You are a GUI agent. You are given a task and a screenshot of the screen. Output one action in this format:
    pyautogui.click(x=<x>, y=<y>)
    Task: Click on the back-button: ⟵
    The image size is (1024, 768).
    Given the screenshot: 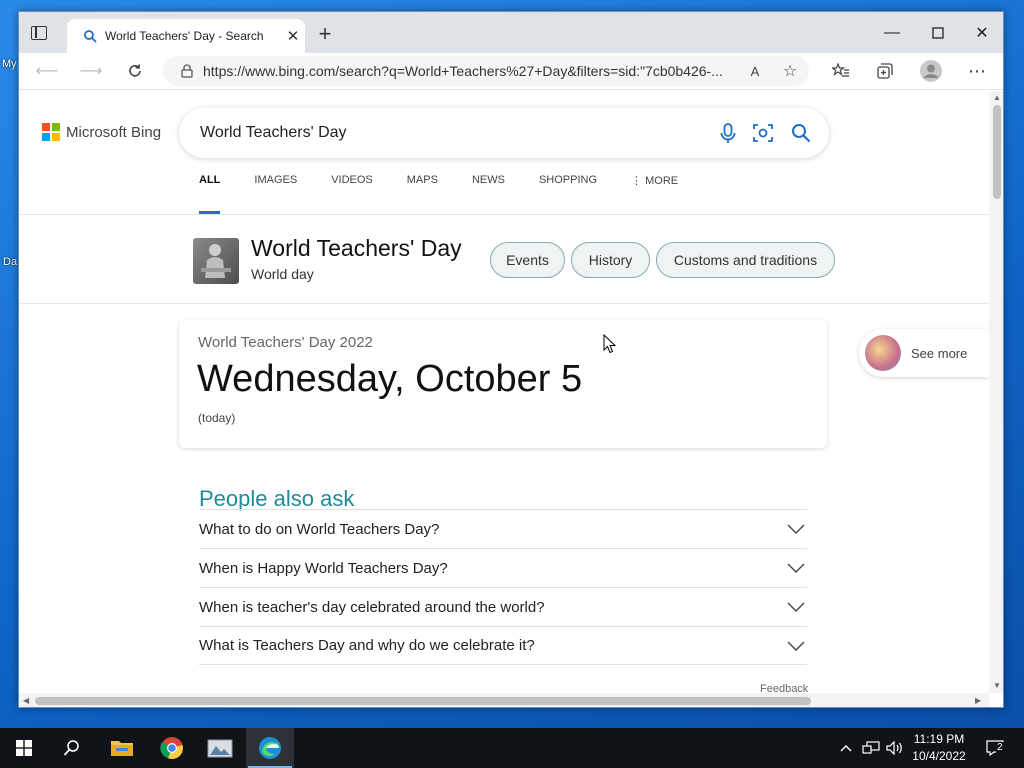 What is the action you would take?
    pyautogui.click(x=47, y=71)
    